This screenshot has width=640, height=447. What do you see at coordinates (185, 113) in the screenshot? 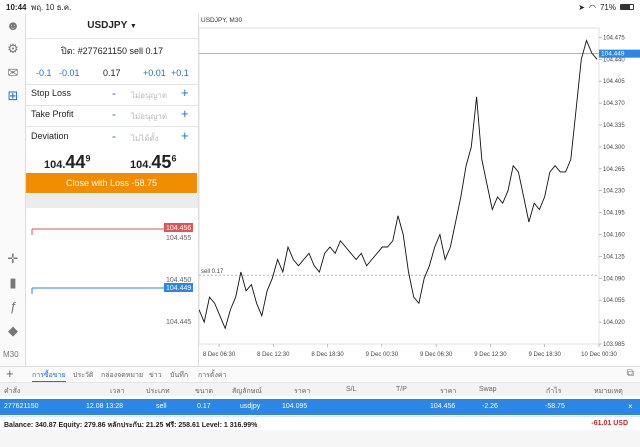
I see `take-profit-plus-button: +` at bounding box center [185, 113].